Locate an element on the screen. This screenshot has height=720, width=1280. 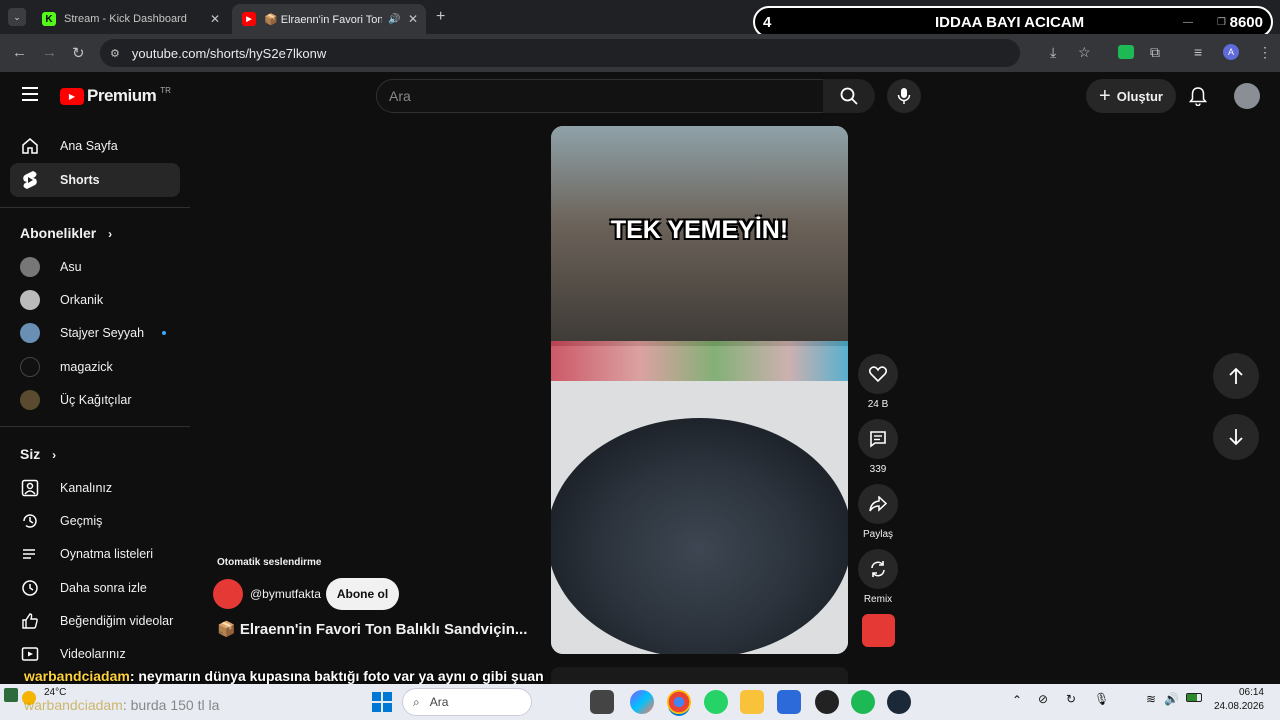
account-avatar is located at coordinates (1247, 96).